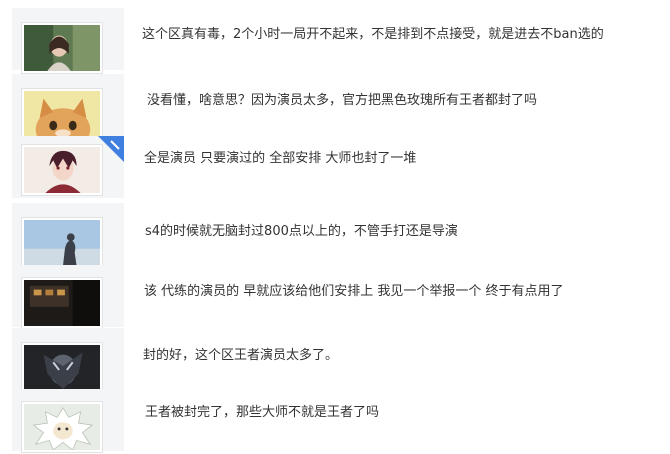  I want to click on avatar-anime-boy-icon, so click(62, 170).